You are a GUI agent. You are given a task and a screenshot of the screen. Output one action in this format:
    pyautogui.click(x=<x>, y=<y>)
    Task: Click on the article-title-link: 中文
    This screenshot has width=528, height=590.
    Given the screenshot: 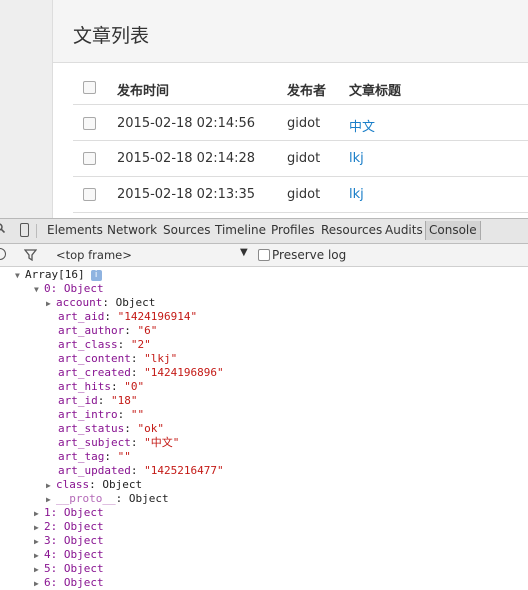 What is the action you would take?
    pyautogui.click(x=362, y=125)
    